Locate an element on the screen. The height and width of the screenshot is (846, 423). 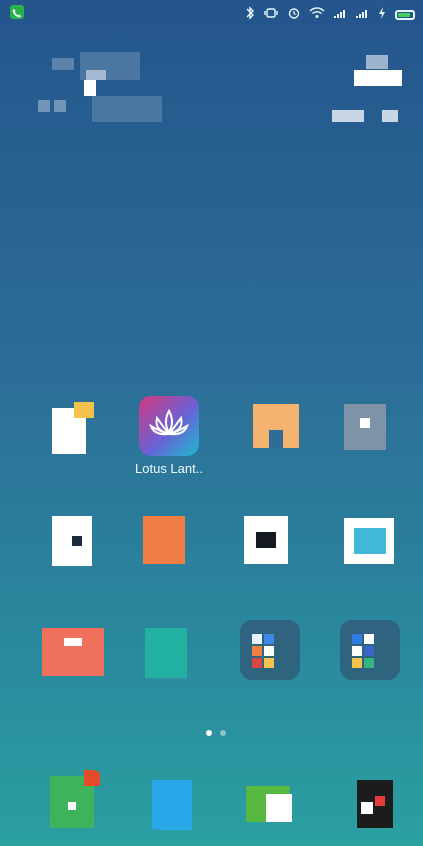
lotus-flower-icon is located at coordinates (169, 422).